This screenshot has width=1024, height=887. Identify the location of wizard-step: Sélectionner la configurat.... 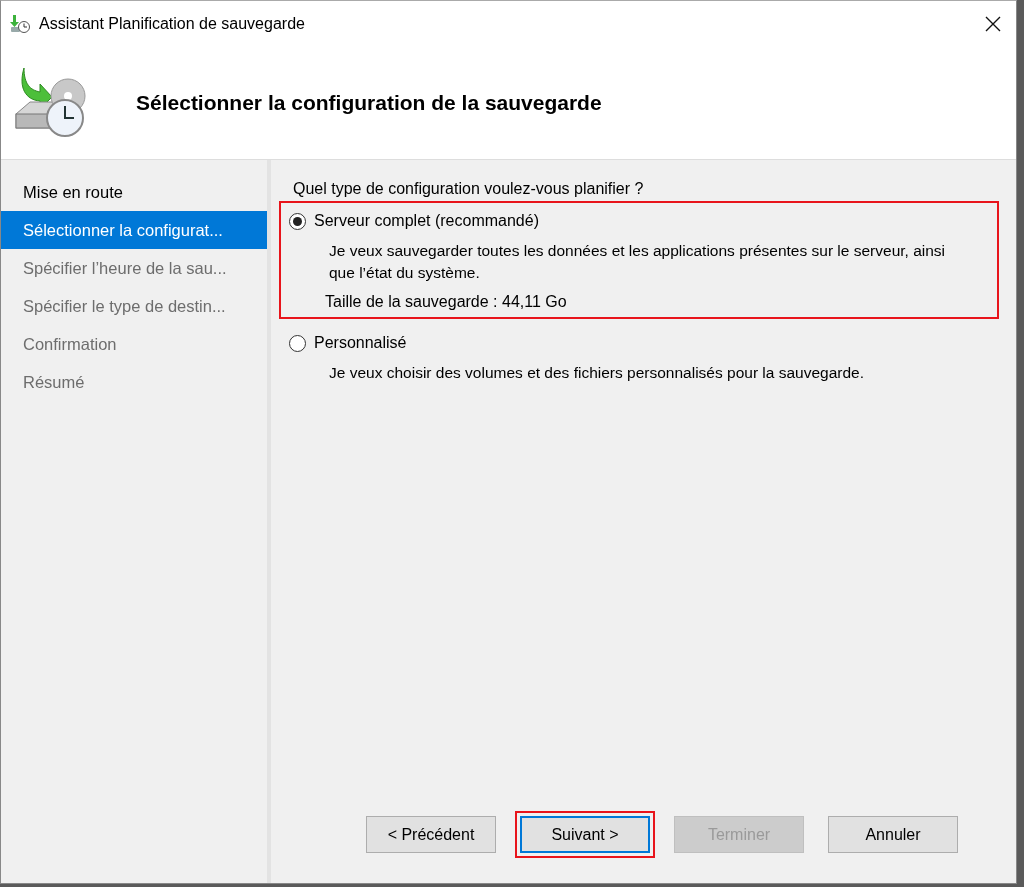
(134, 230).